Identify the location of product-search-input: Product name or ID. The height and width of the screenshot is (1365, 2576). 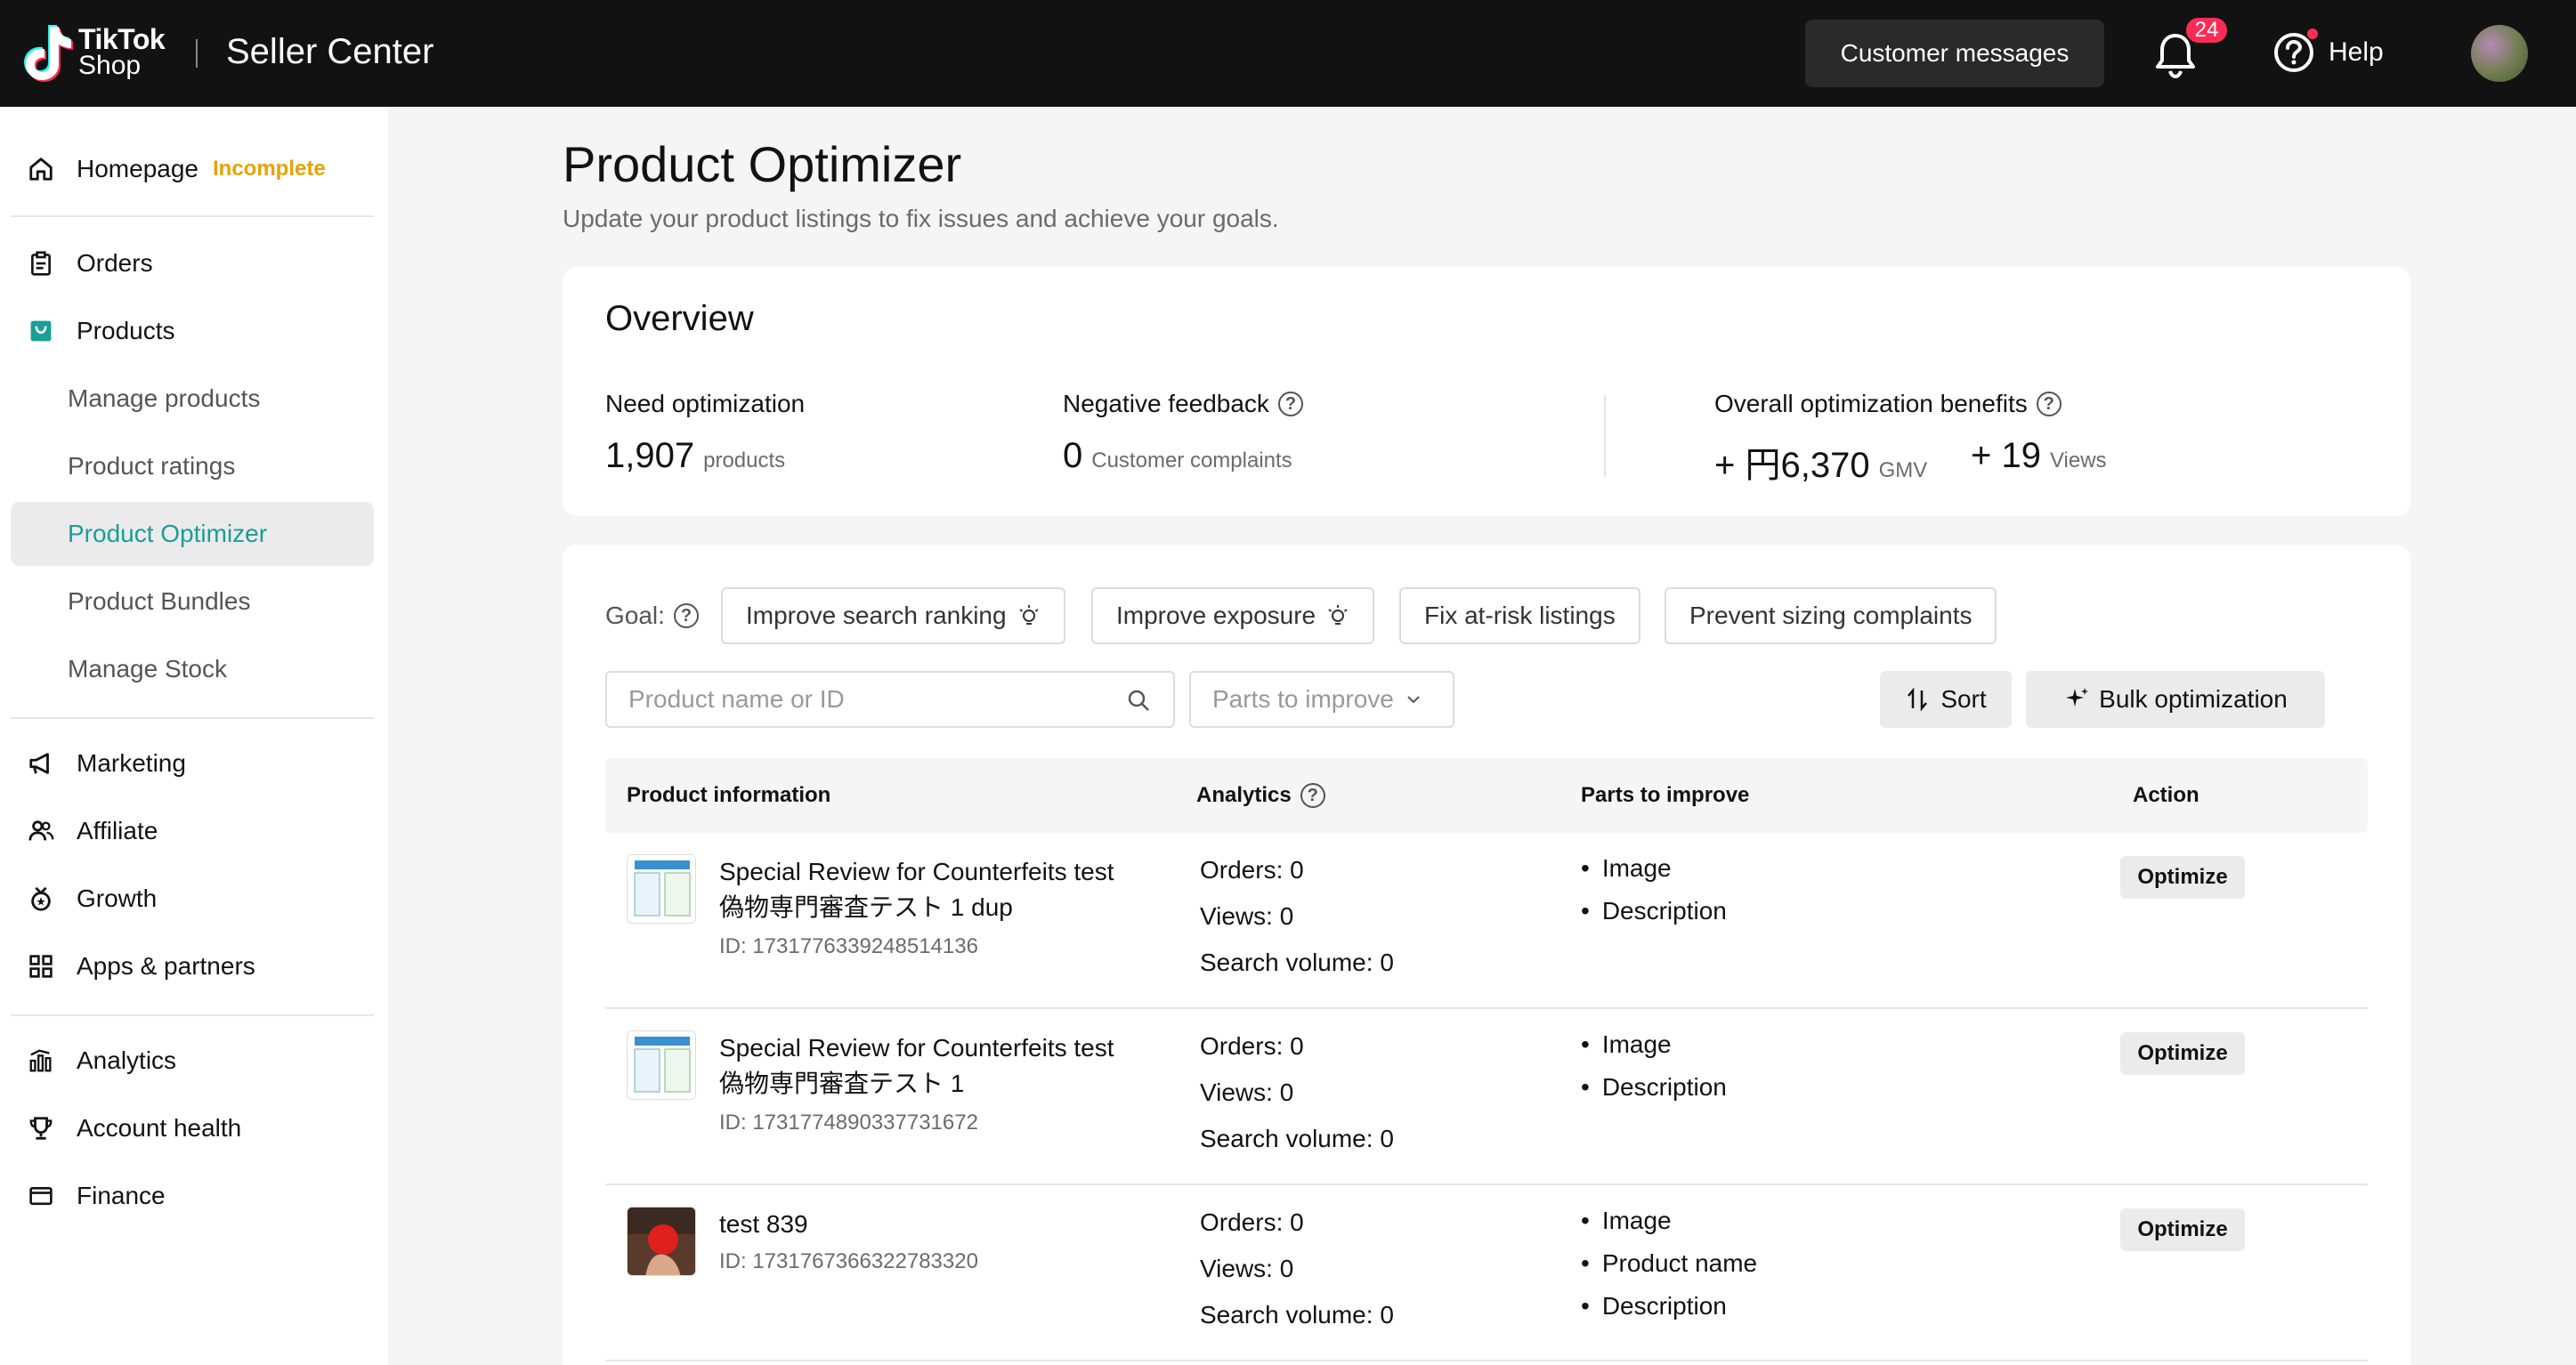
(890, 699).